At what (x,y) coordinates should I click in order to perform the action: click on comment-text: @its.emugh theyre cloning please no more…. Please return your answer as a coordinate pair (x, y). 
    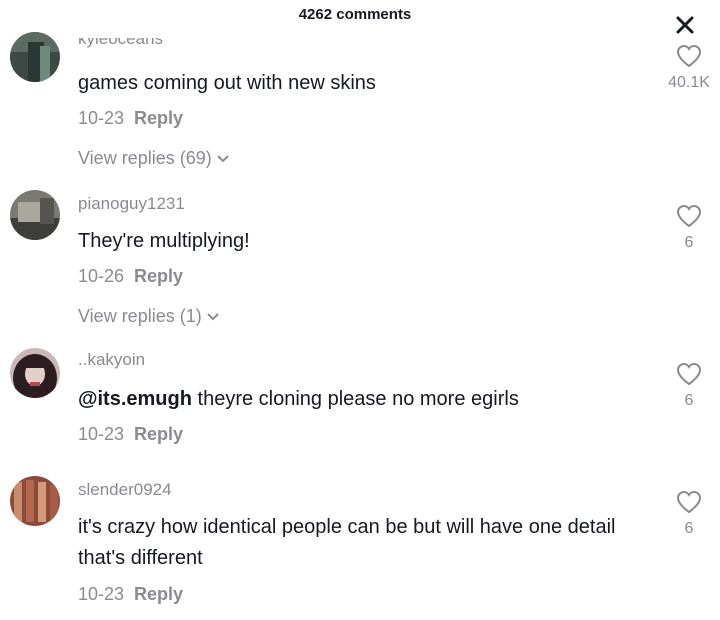
    Looking at the image, I should click on (368, 399).